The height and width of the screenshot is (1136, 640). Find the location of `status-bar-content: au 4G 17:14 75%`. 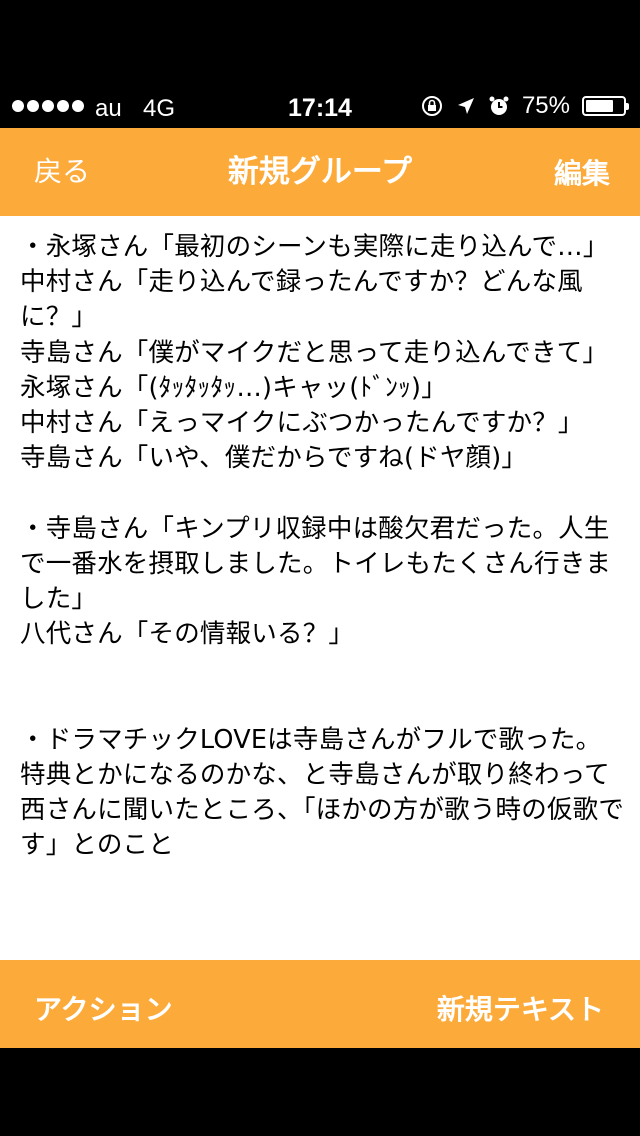

status-bar-content: au 4G 17:14 75% is located at coordinates (320, 108).